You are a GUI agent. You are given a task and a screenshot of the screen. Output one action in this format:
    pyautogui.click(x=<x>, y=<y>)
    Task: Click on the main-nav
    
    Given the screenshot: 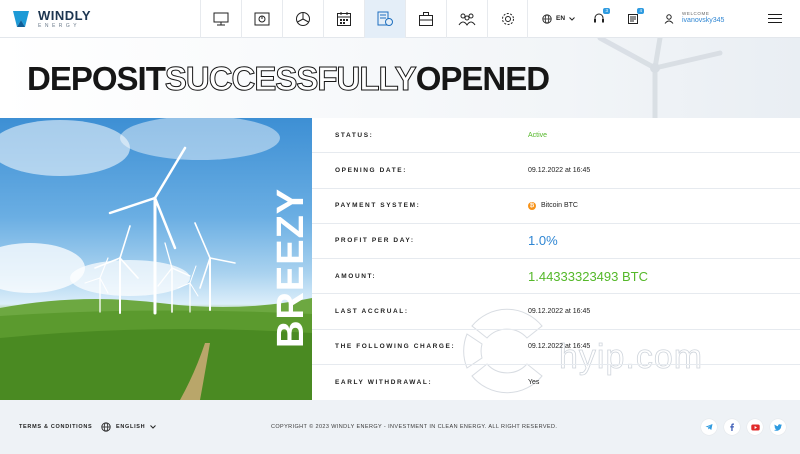 What is the action you would take?
    pyautogui.click(x=364, y=19)
    